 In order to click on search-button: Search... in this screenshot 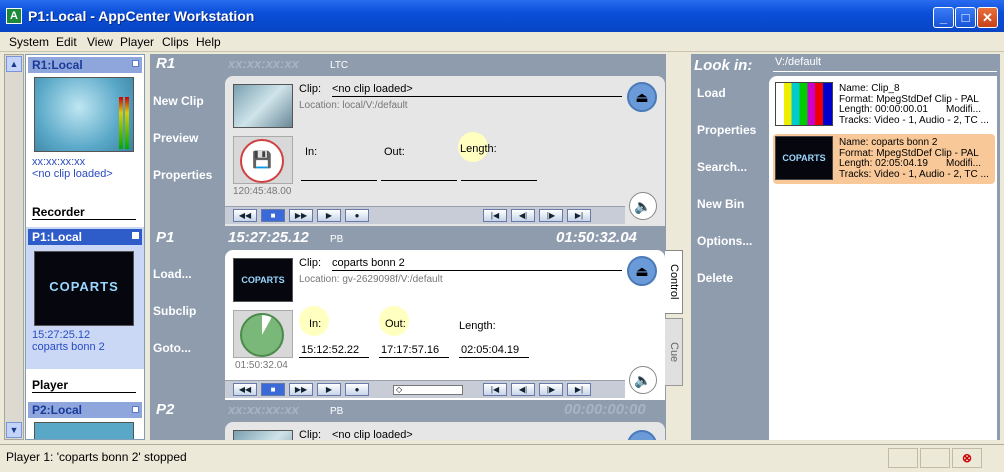, I will do `click(722, 167)`.